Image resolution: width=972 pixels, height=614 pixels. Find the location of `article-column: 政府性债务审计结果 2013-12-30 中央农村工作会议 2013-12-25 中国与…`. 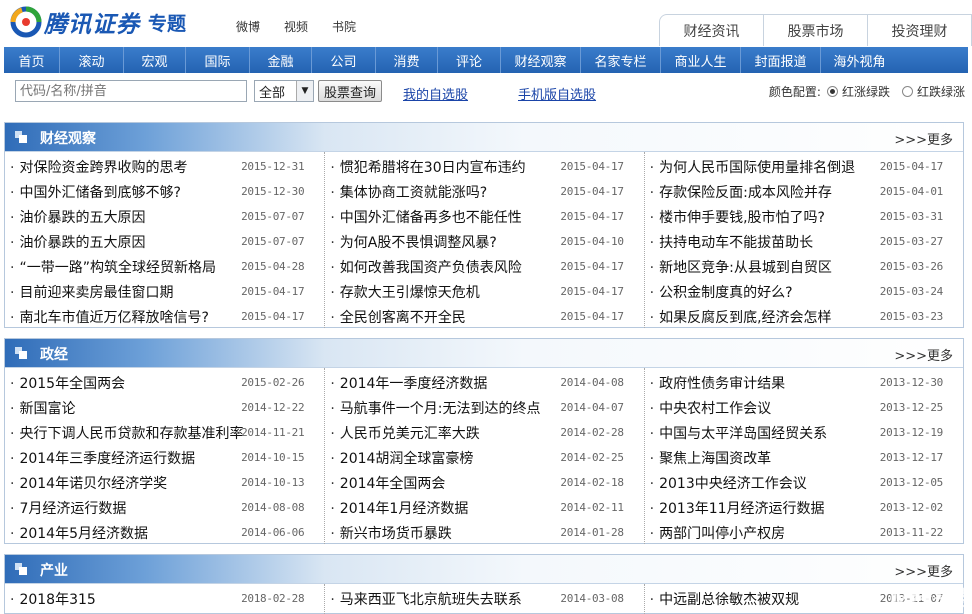

article-column: 政府性债务审计结果 2013-12-30 中央农村工作会议 2013-12-25 中国与… is located at coordinates (803, 456).